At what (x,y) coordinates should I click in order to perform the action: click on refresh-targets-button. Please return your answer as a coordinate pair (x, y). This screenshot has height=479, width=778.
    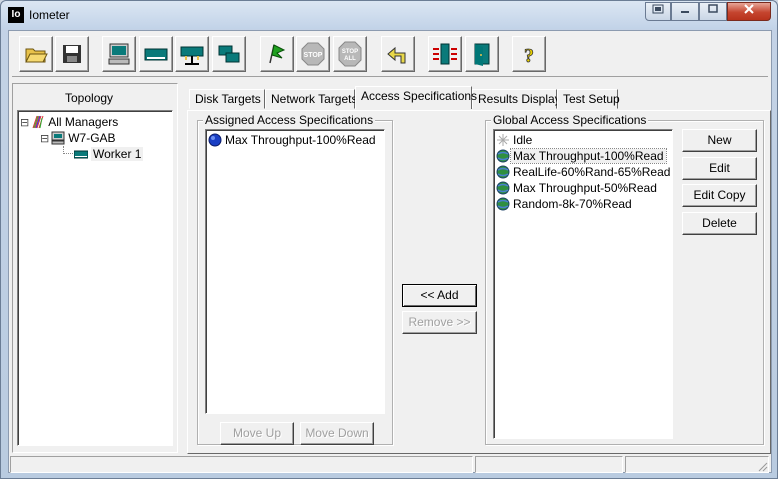
    Looking at the image, I should click on (445, 54).